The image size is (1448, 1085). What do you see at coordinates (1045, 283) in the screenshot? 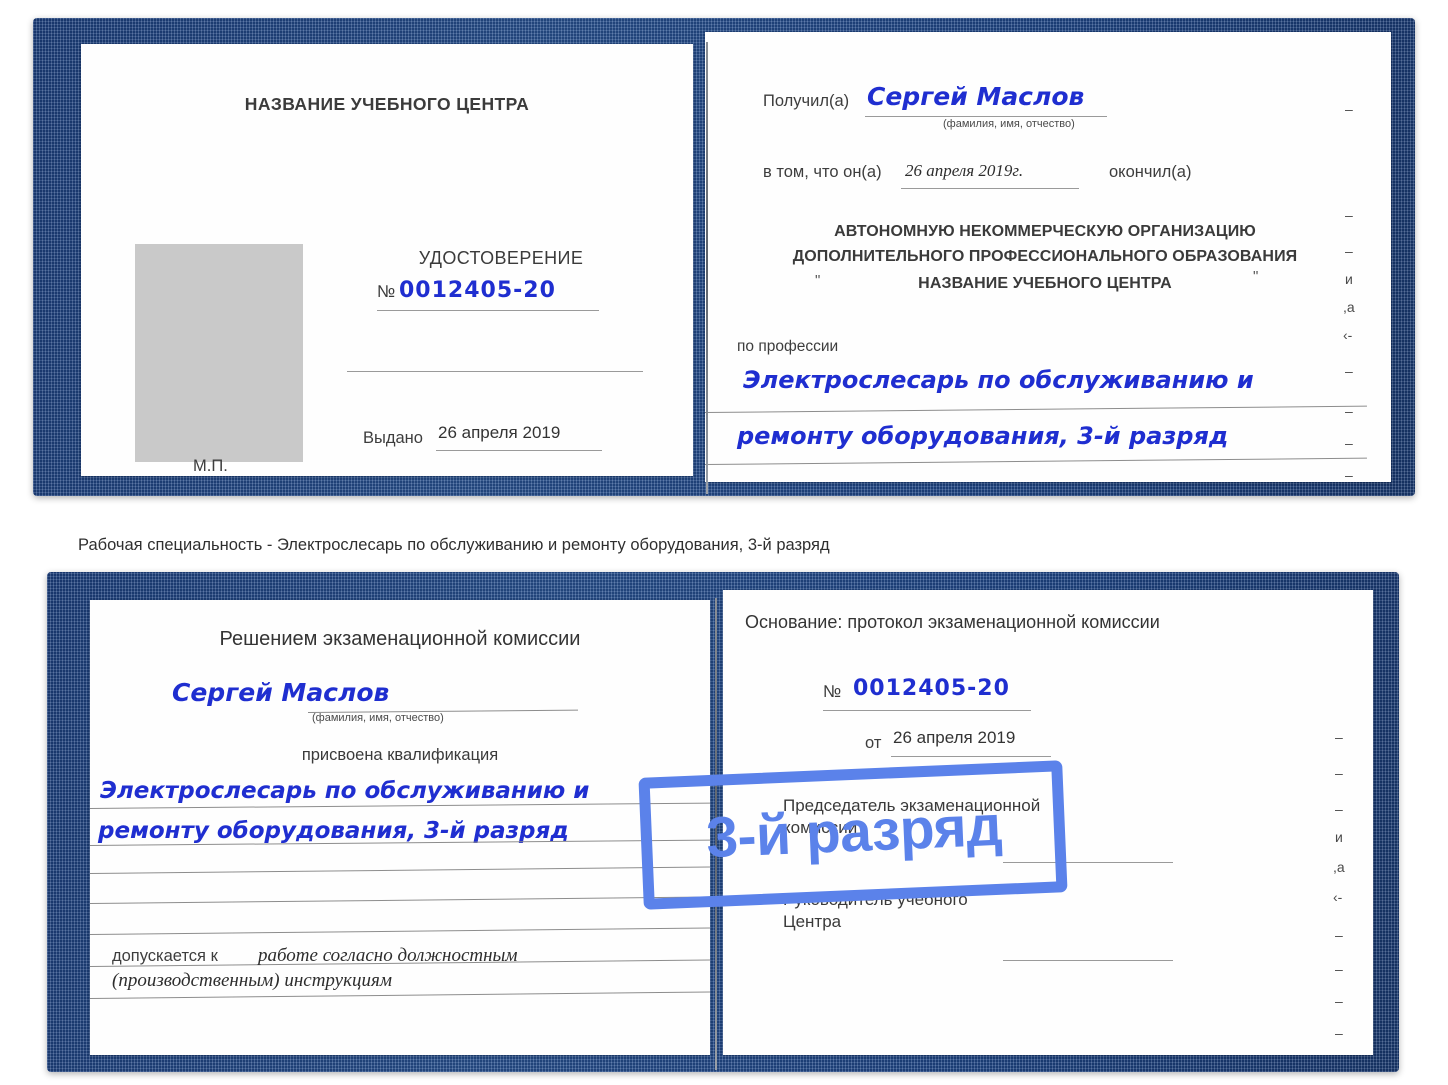
I see `org-line-3: НАЗВАНИЕ УЧЕБНОГО ЦЕНТРА` at bounding box center [1045, 283].